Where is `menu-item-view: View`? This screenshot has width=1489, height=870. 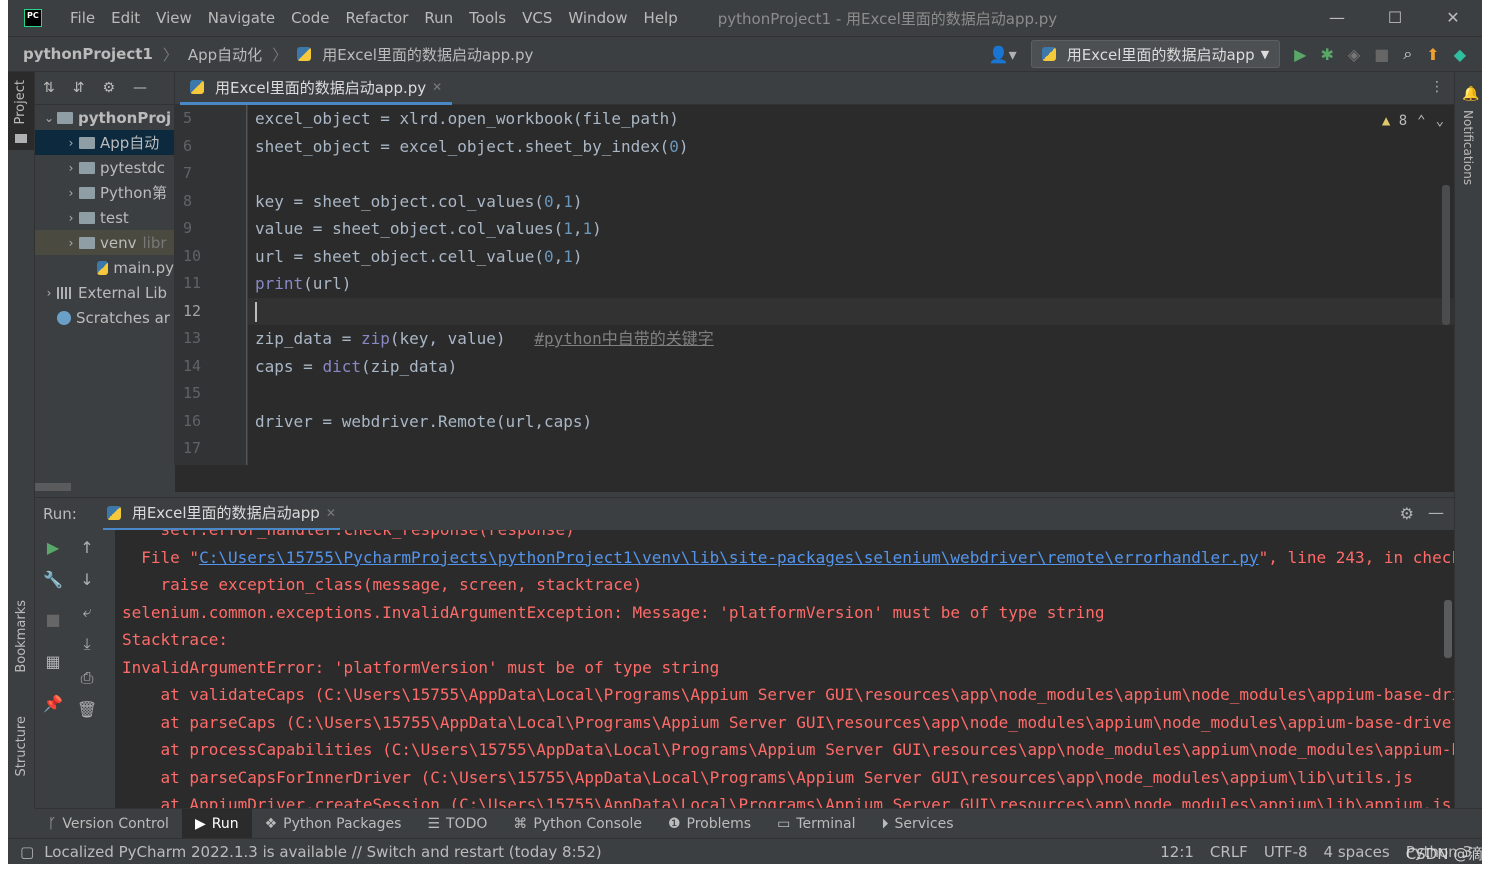 menu-item-view: View is located at coordinates (174, 18).